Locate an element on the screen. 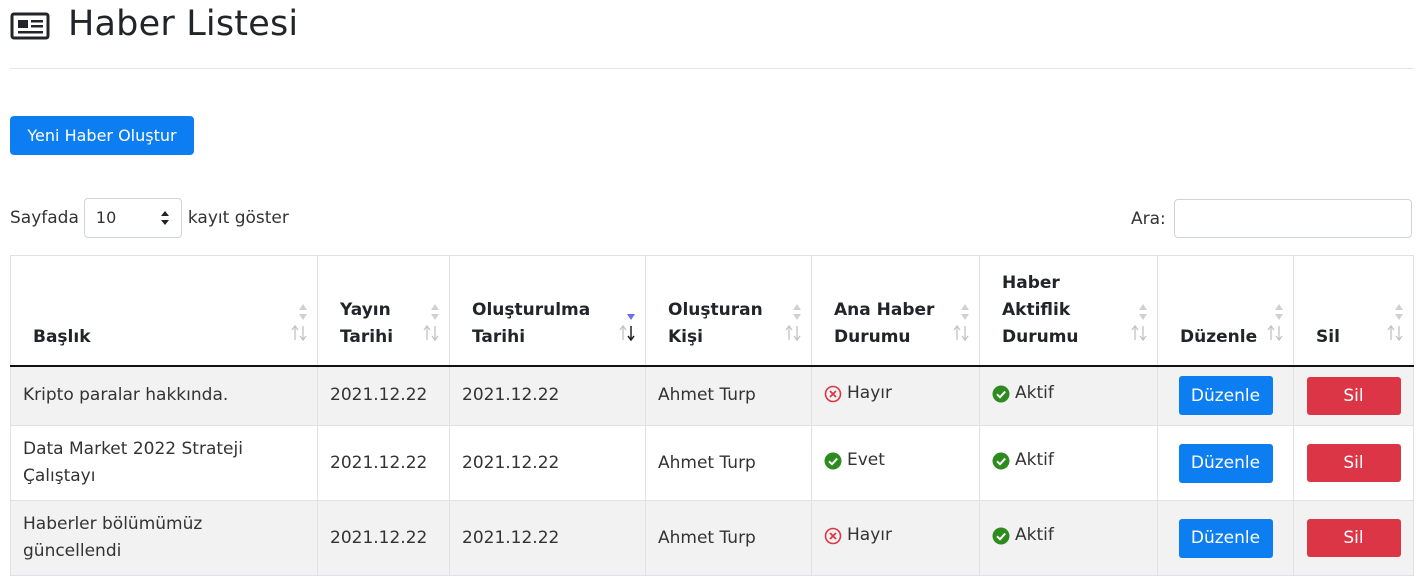 The height and width of the screenshot is (581, 1419). column-header-author: Oluşturan Kişi is located at coordinates (728, 311).